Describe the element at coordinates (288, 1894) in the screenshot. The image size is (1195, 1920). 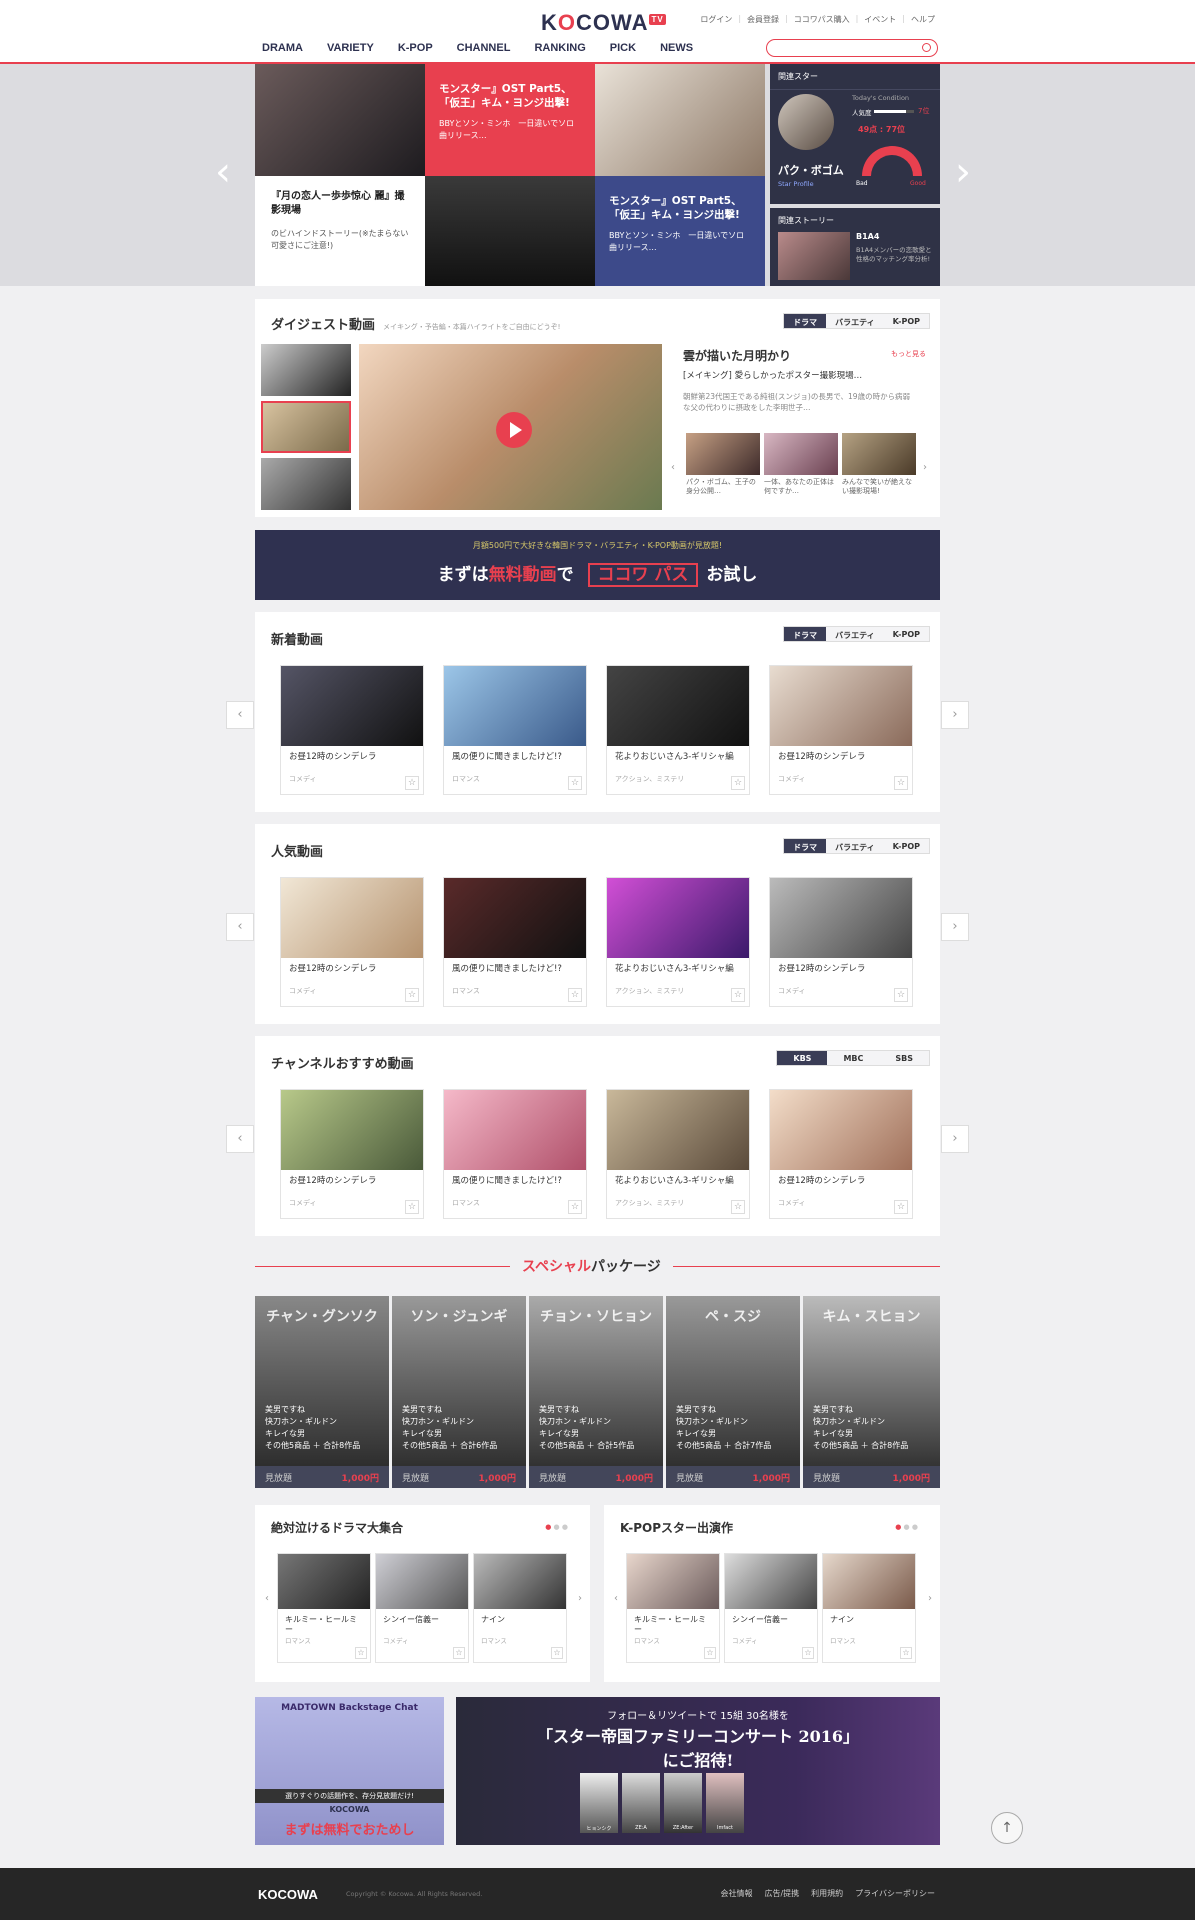
I see `footer-logo: KOCOWA` at that location.